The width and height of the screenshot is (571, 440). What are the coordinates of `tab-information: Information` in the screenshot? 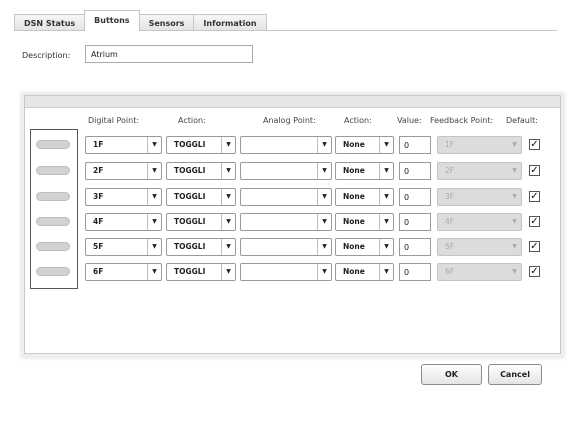 It's located at (230, 22).